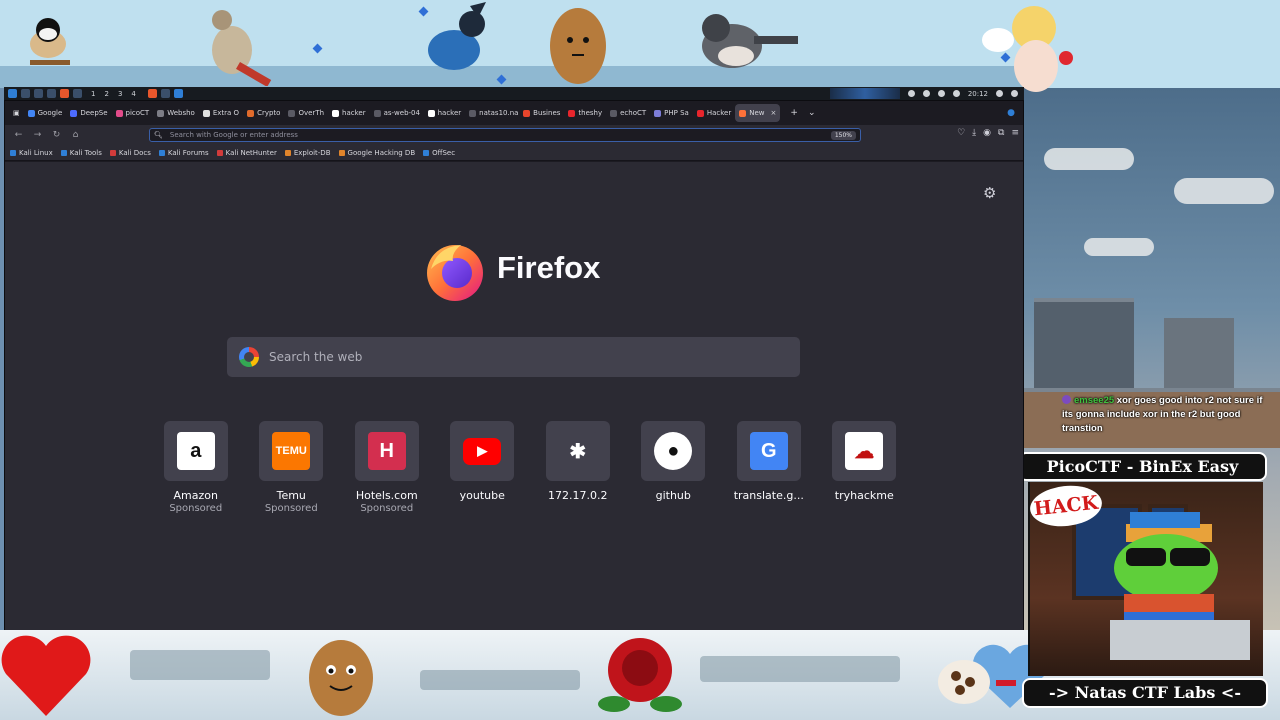  I want to click on tab-16: New ×, so click(758, 113).